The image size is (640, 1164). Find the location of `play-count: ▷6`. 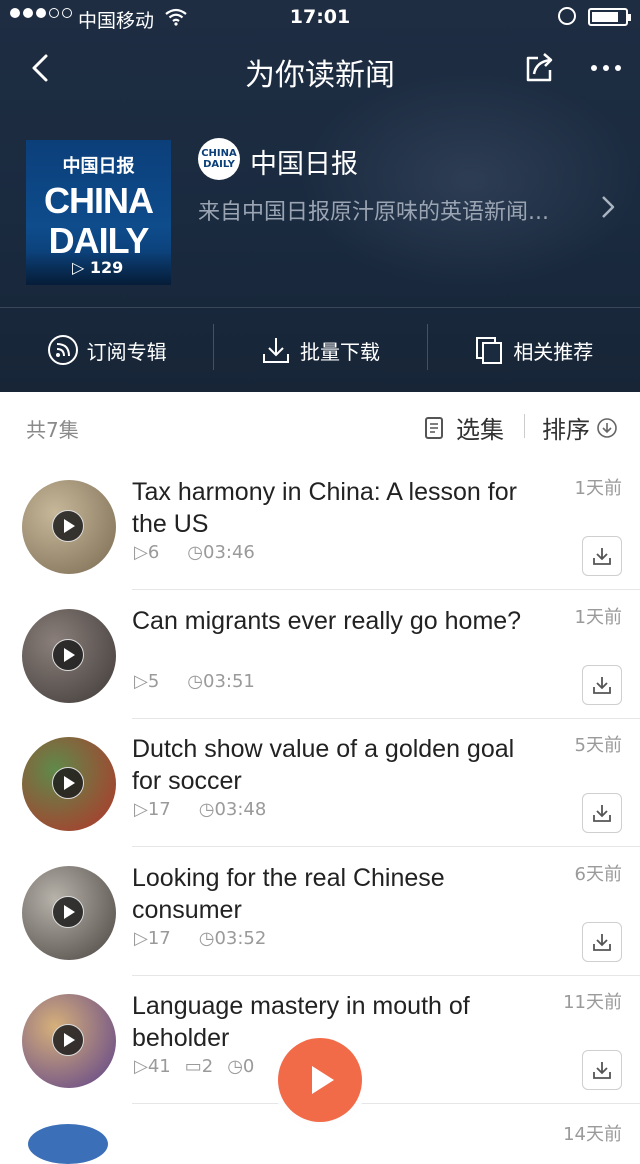

play-count: ▷6 is located at coordinates (147, 552).